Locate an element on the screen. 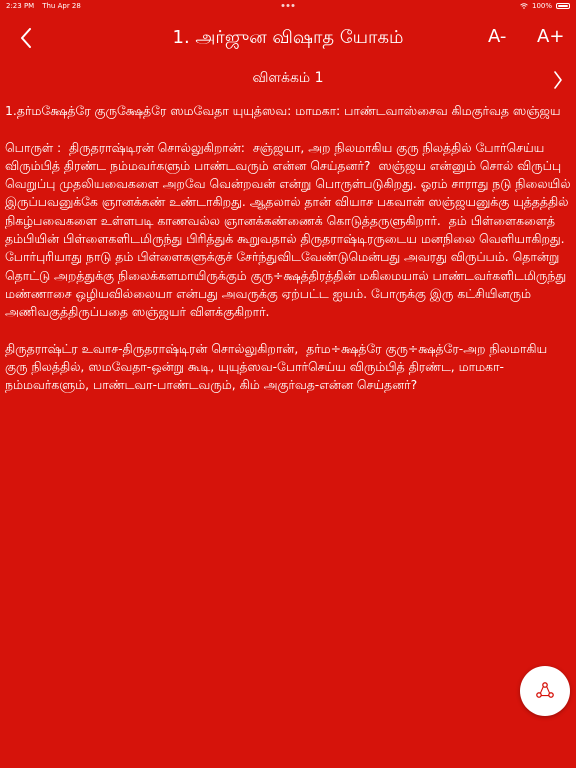 This screenshot has height=768, width=576. increase-font-button: A+ is located at coordinates (550, 36).